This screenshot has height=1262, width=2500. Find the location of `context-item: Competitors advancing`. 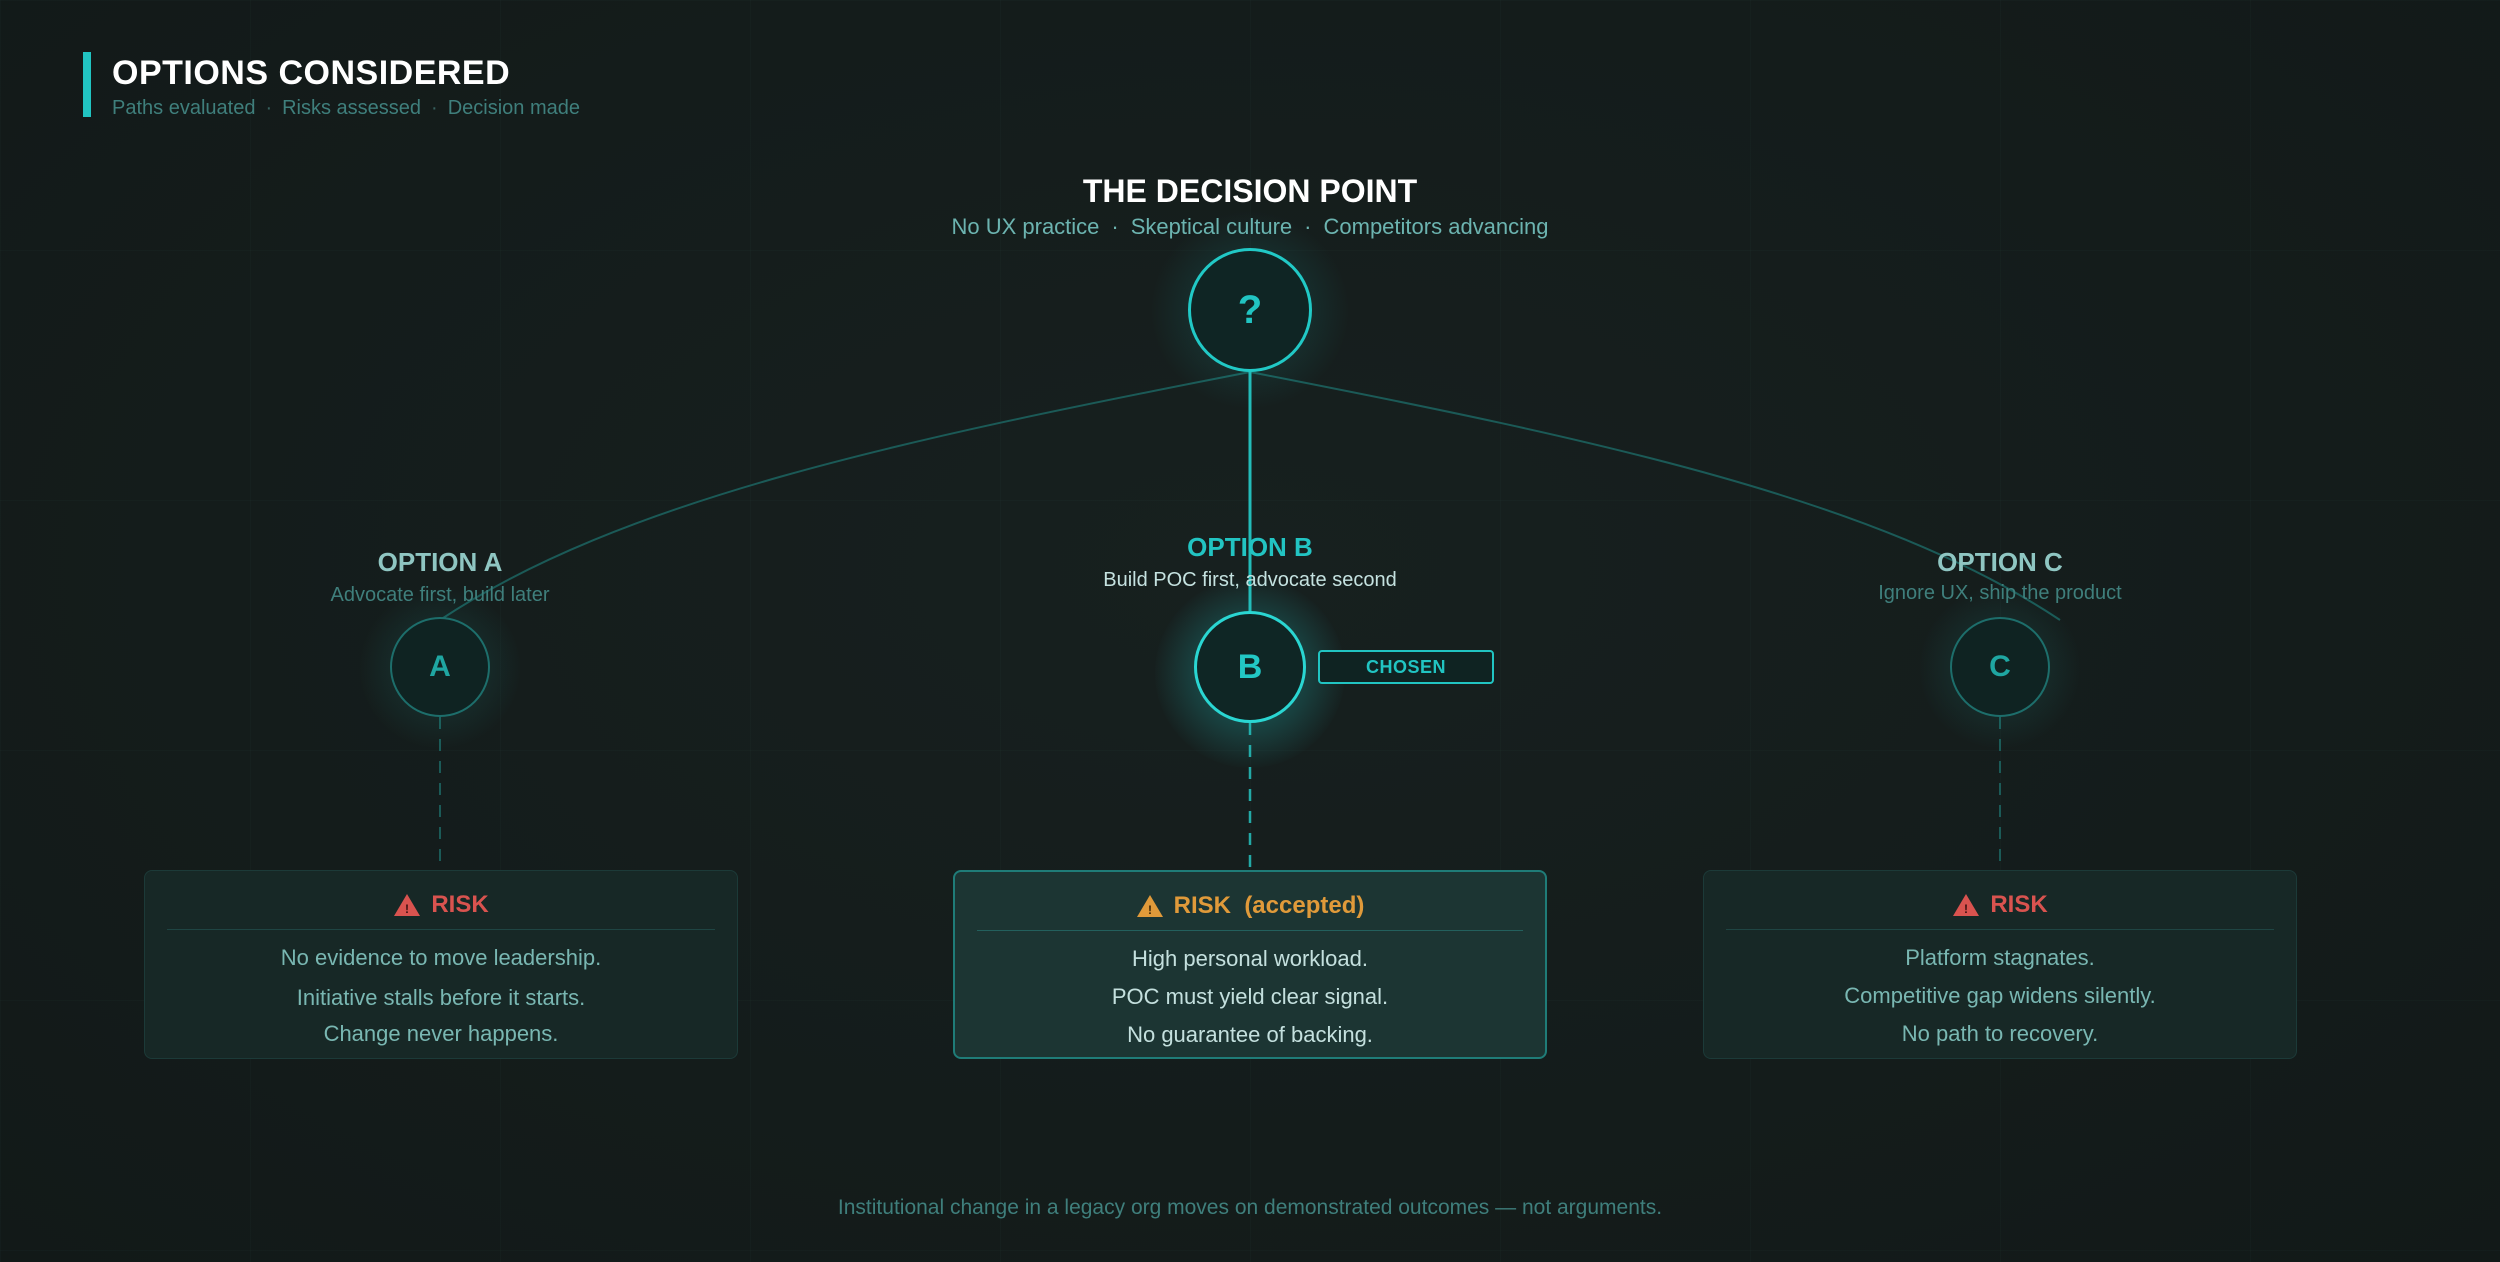

context-item: Competitors advancing is located at coordinates (1436, 226).